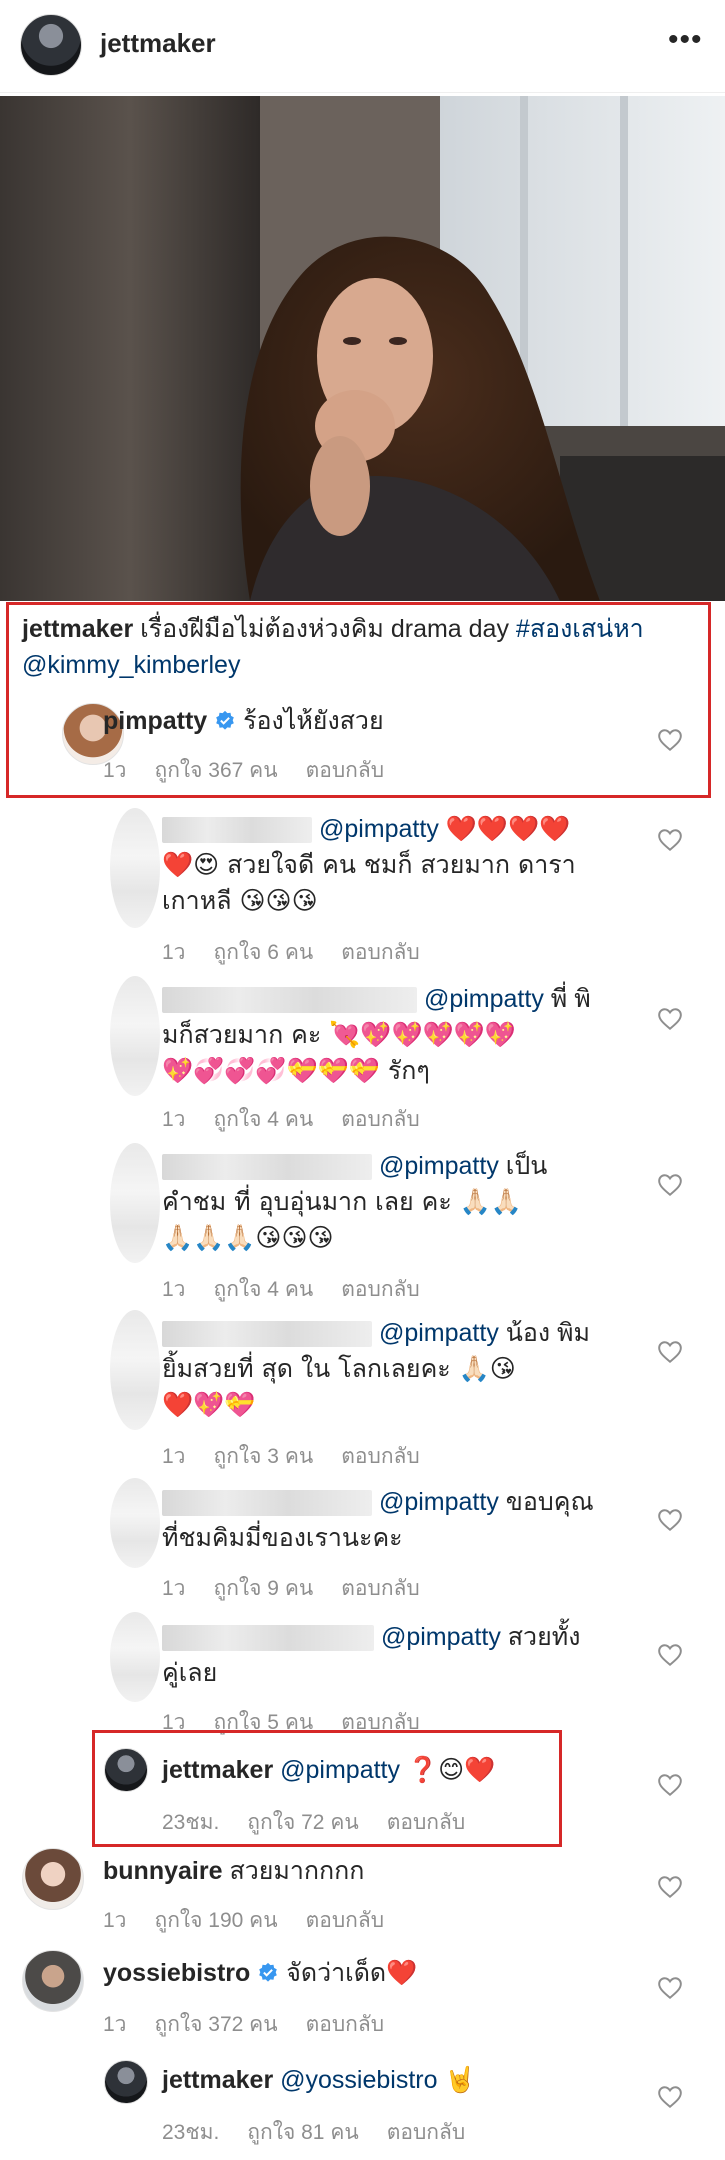 This screenshot has height=2160, width=725. What do you see at coordinates (339, 1034) in the screenshot?
I see `comment-text: มก็สวยมาก คะ 💘💖💖💖💖💖` at bounding box center [339, 1034].